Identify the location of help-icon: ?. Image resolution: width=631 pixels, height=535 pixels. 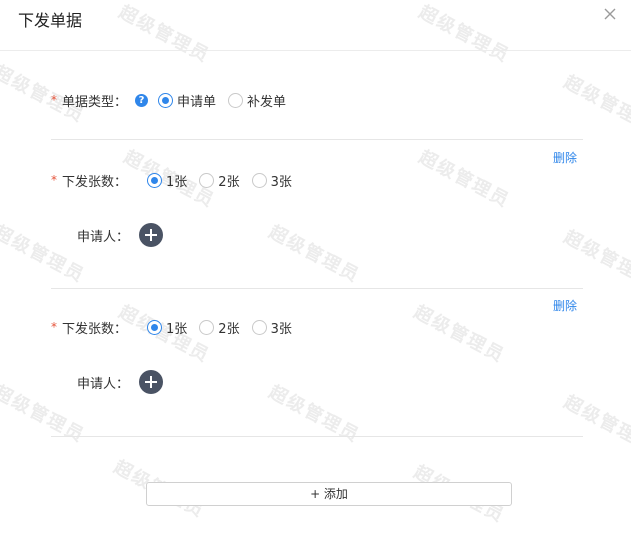
(142, 100).